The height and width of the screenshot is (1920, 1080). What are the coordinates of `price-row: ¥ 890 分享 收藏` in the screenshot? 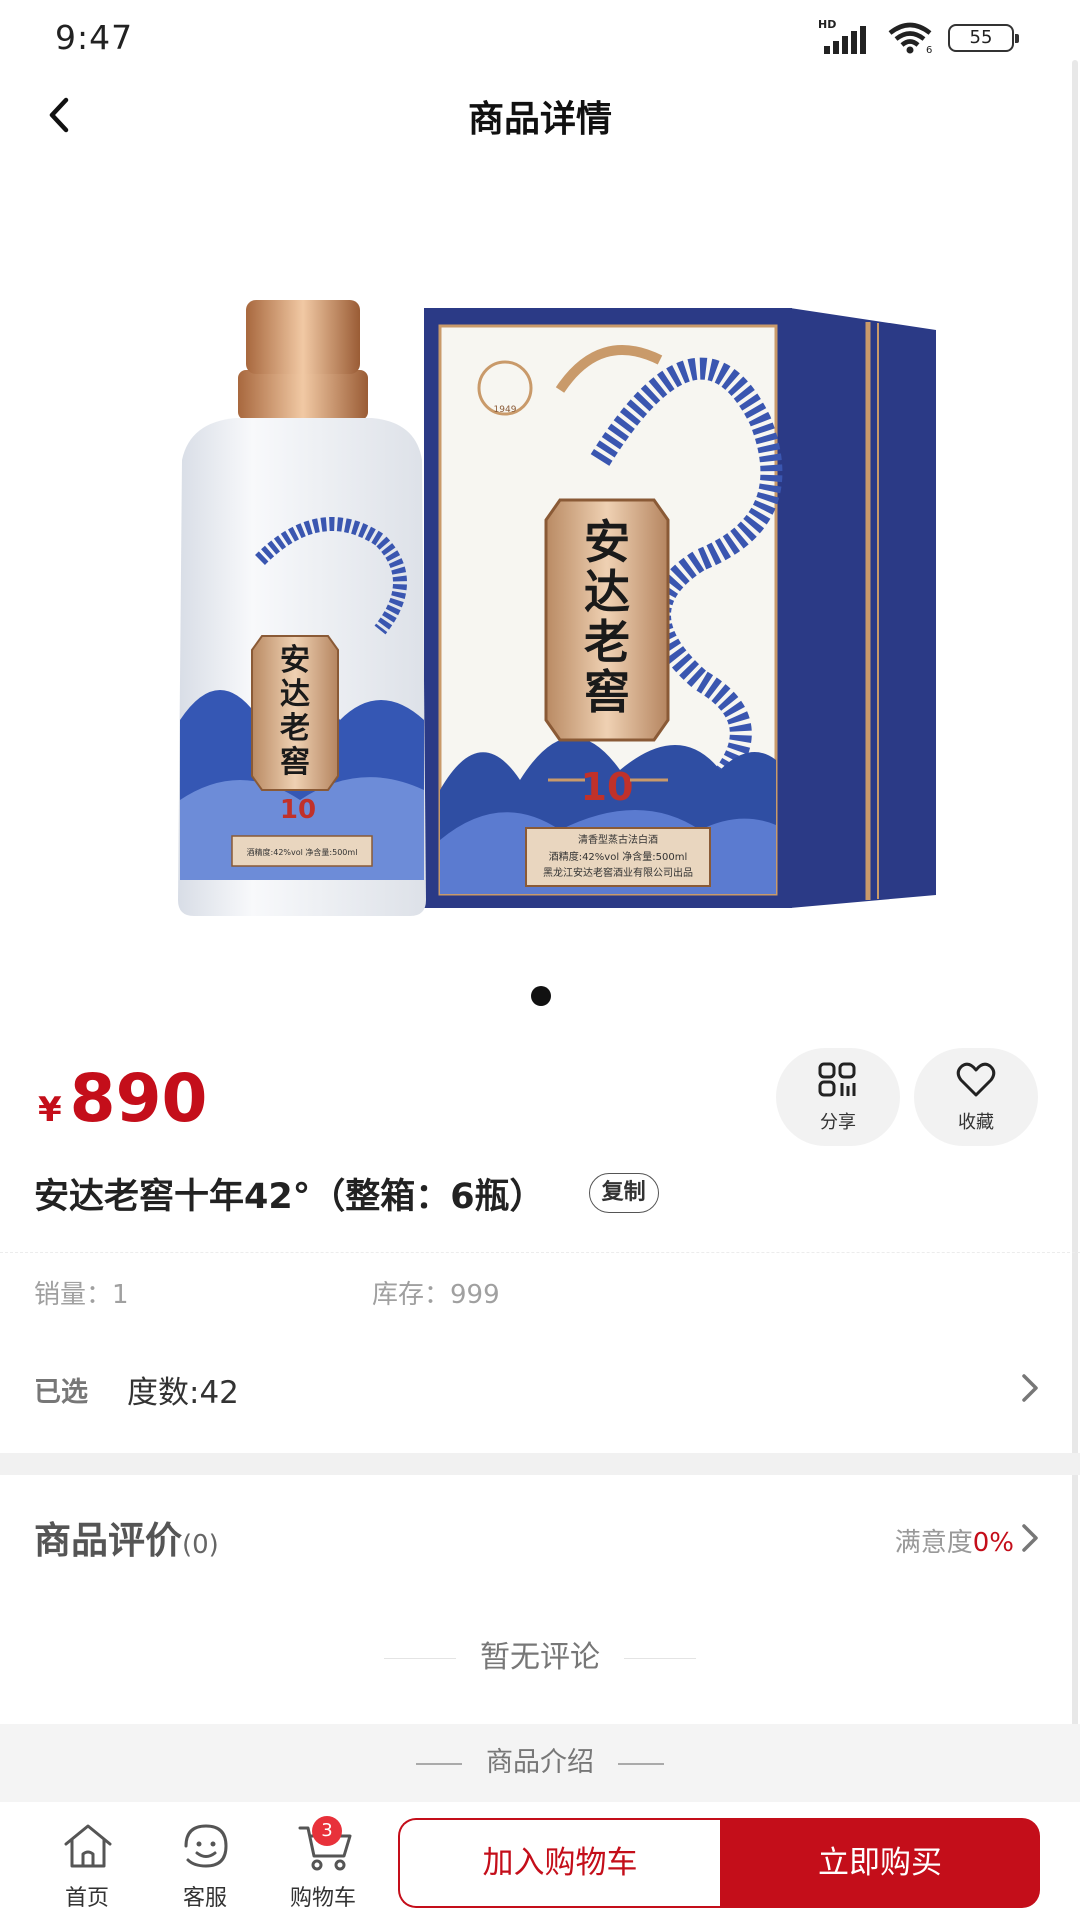 It's located at (540, 1095).